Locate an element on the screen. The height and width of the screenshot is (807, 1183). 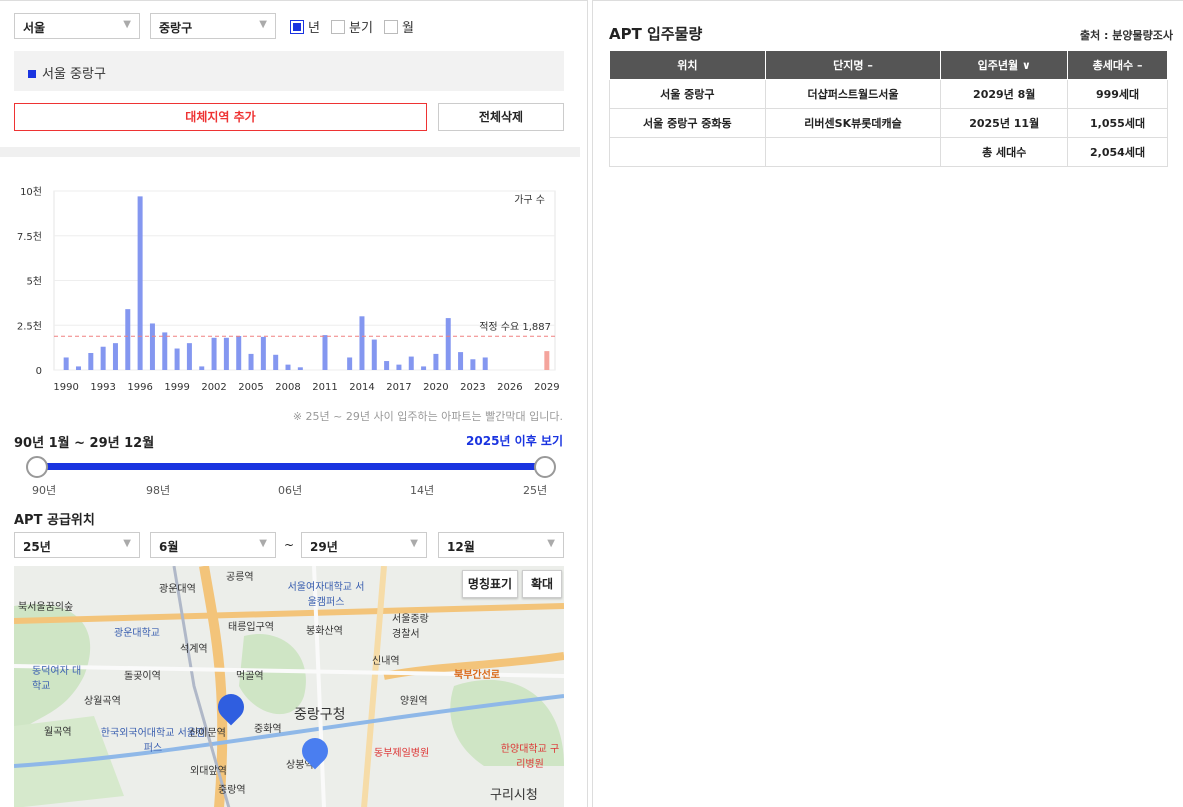
x-tick-label: 1990 is located at coordinates (65, 387).